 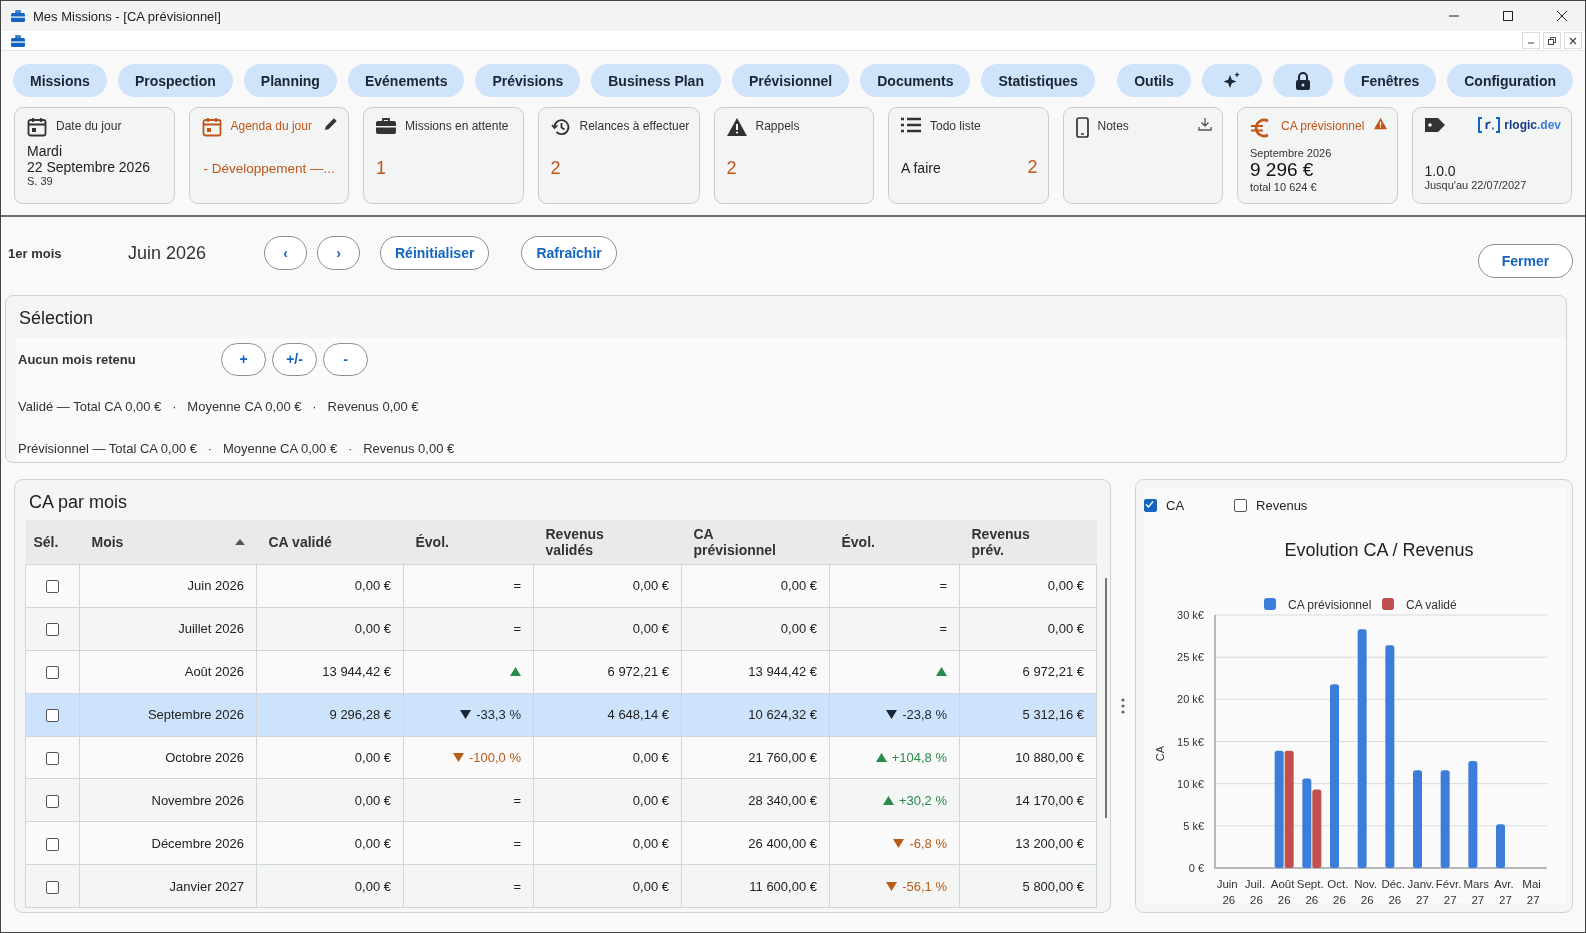 I want to click on table-cell: 13 200,00 €, so click(x=1028, y=843).